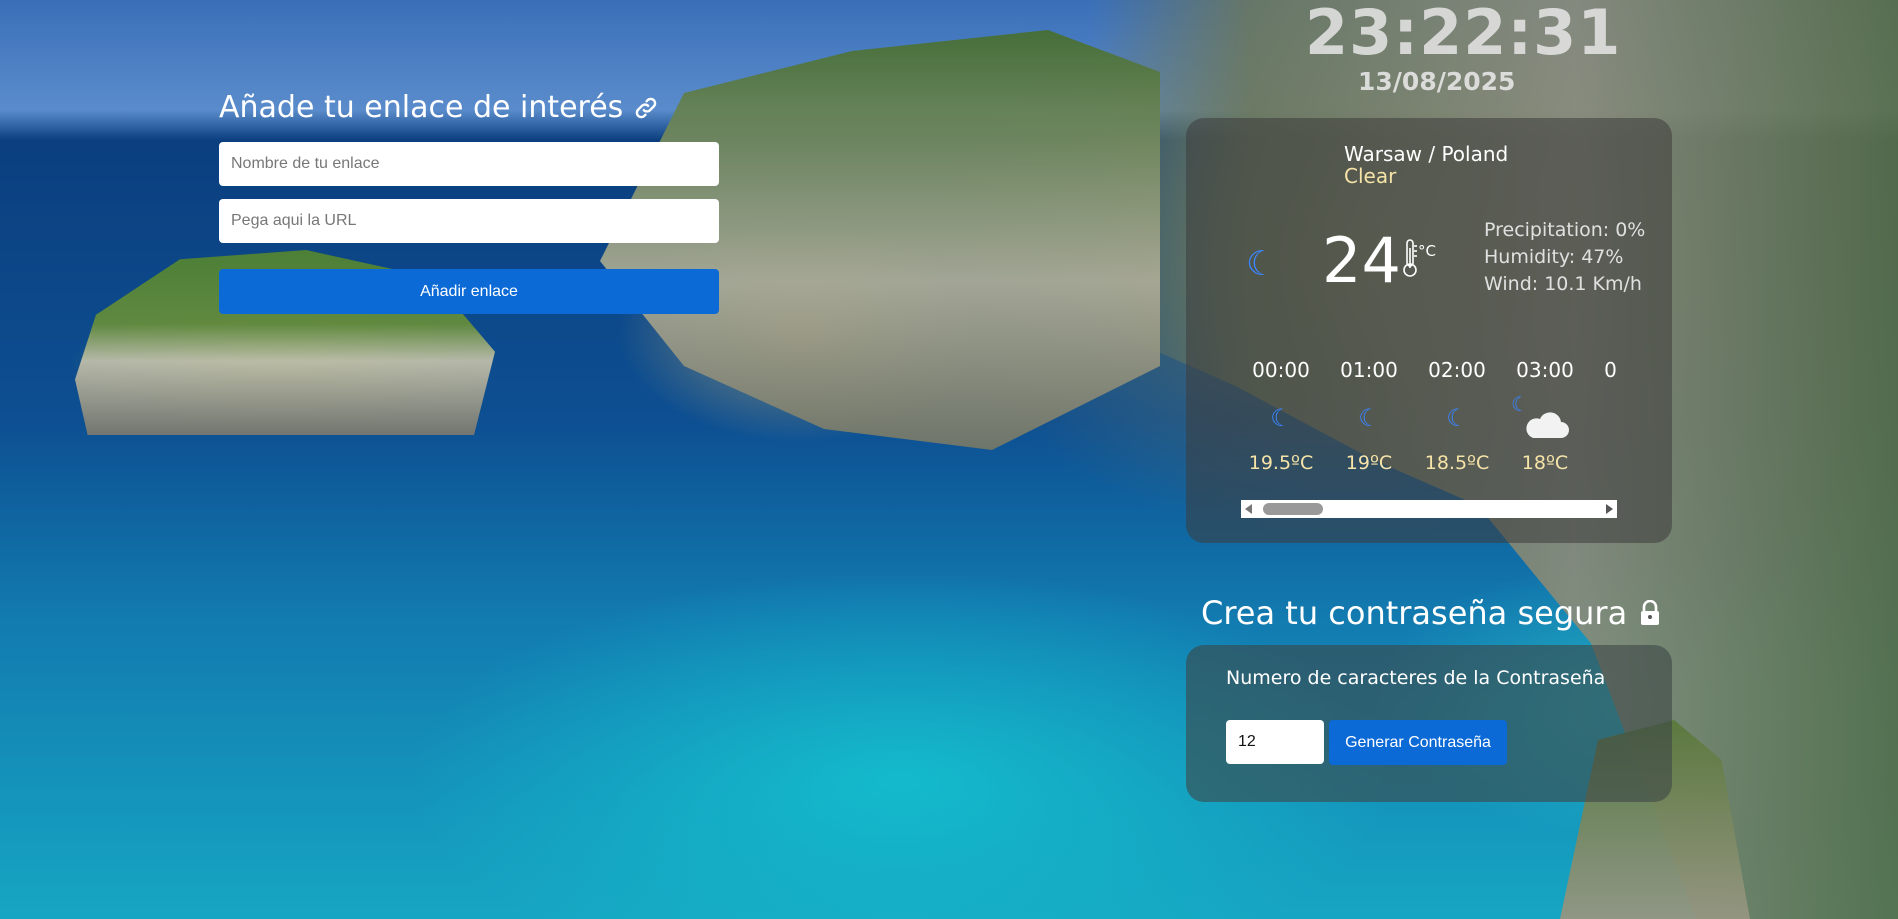 The width and height of the screenshot is (1898, 919). I want to click on hourly-item: 00:00 ☾ 19.5ºC, so click(1281, 416).